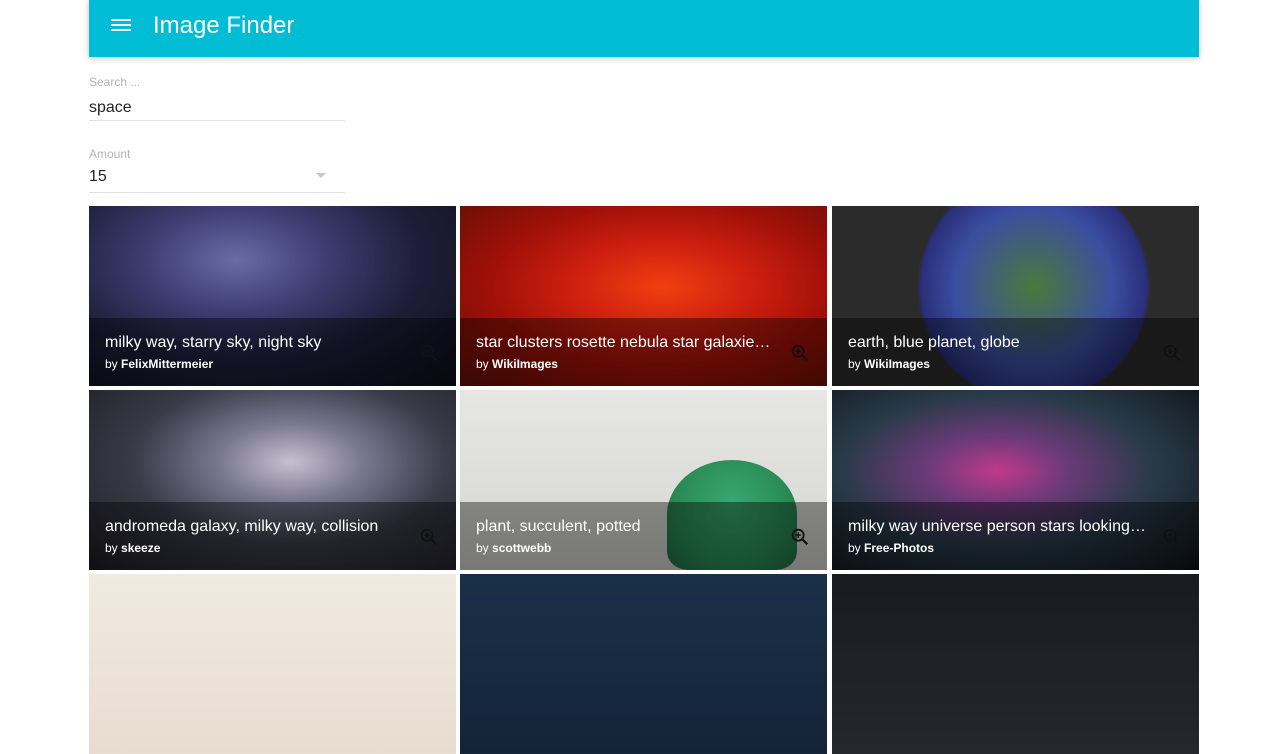  I want to click on tile-title: plant, succulent, potted, so click(558, 526).